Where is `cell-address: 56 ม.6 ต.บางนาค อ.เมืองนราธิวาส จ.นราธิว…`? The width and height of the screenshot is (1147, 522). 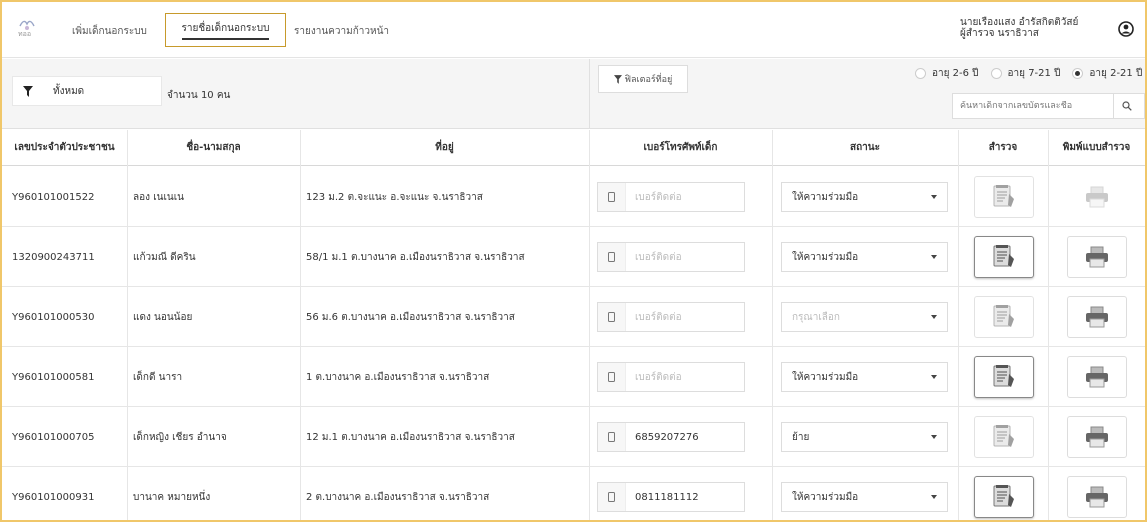
cell-address: 56 ม.6 ต.บางนาค อ.เมืองนราธิวาส จ.นราธิว… is located at coordinates (410, 317).